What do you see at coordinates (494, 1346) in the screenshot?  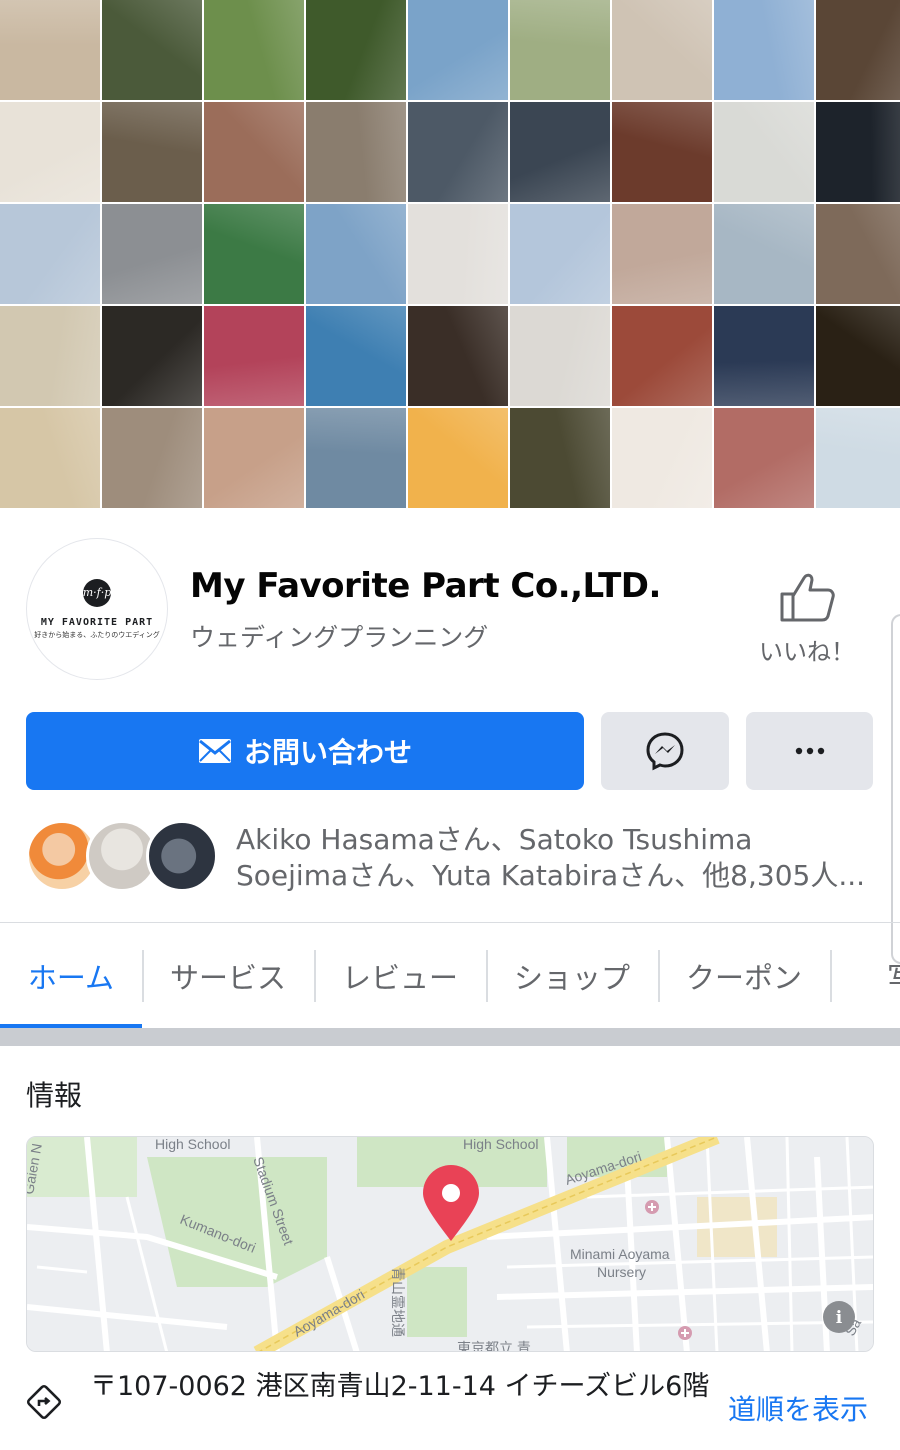 I see `map-label: 東京都立 青` at bounding box center [494, 1346].